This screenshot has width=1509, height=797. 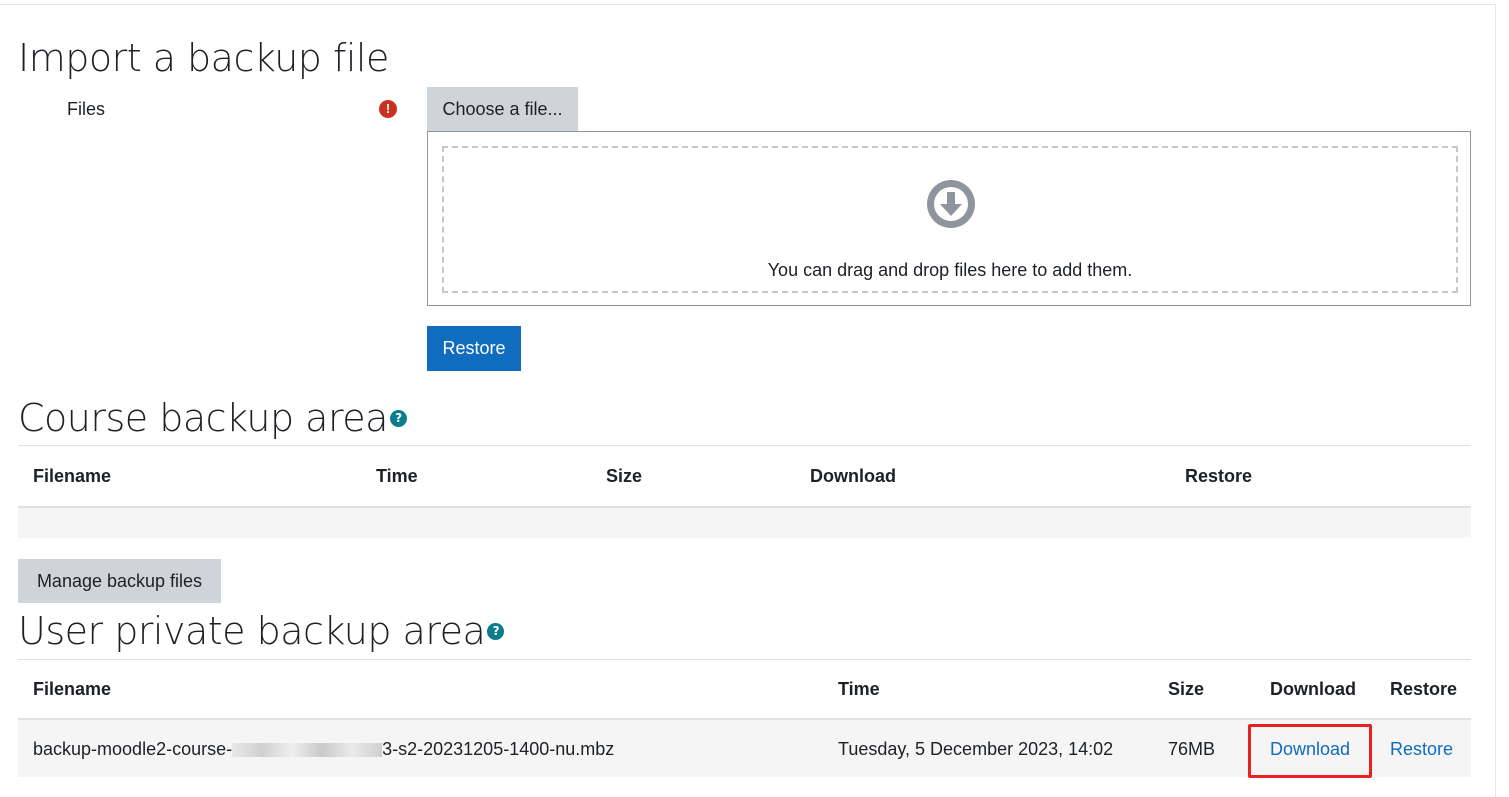 What do you see at coordinates (203, 58) in the screenshot?
I see `import-backup-title: Import a backup file` at bounding box center [203, 58].